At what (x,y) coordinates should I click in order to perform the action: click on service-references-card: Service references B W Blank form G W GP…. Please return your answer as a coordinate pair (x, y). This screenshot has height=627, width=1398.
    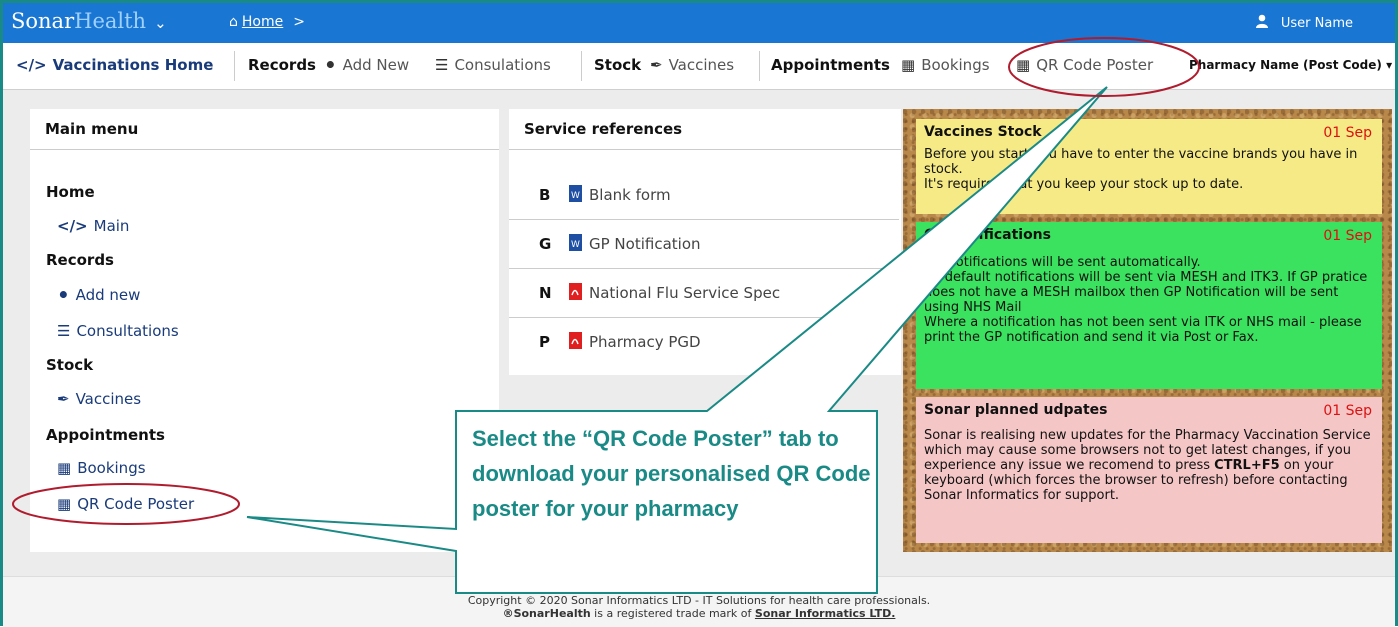
    Looking at the image, I should click on (705, 242).